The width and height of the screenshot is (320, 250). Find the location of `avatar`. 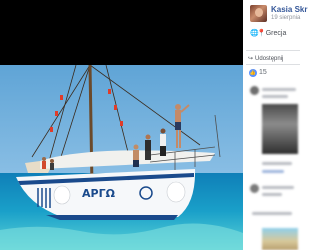

avatar is located at coordinates (258, 13).